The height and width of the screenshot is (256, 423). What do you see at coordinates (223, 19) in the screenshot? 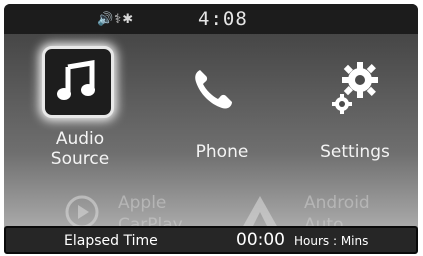
I see `clock: 4:08` at bounding box center [223, 19].